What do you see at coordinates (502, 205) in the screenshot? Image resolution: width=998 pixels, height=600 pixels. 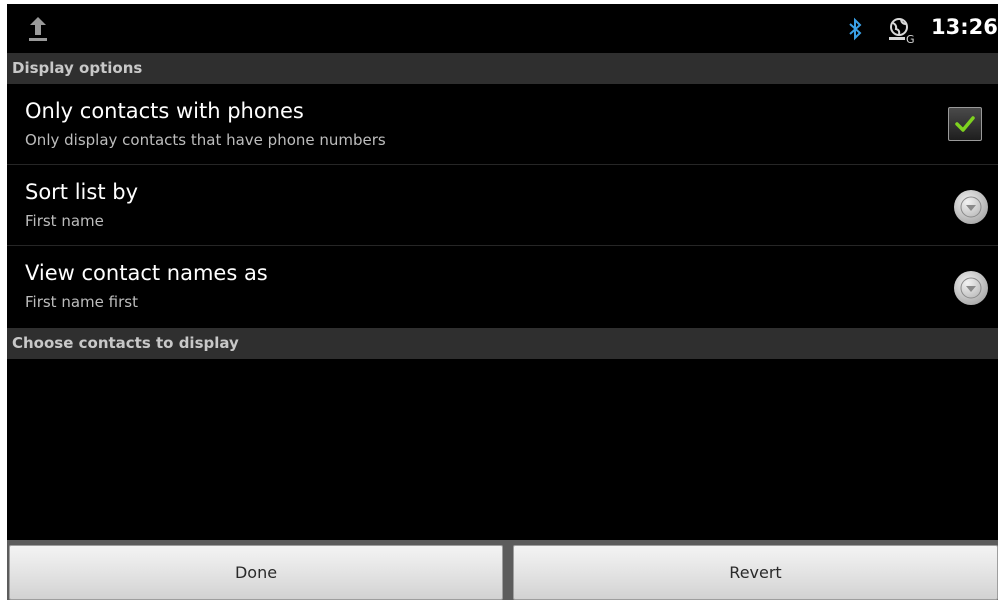 I see `pref-sort-list-by: Sort list by First name` at bounding box center [502, 205].